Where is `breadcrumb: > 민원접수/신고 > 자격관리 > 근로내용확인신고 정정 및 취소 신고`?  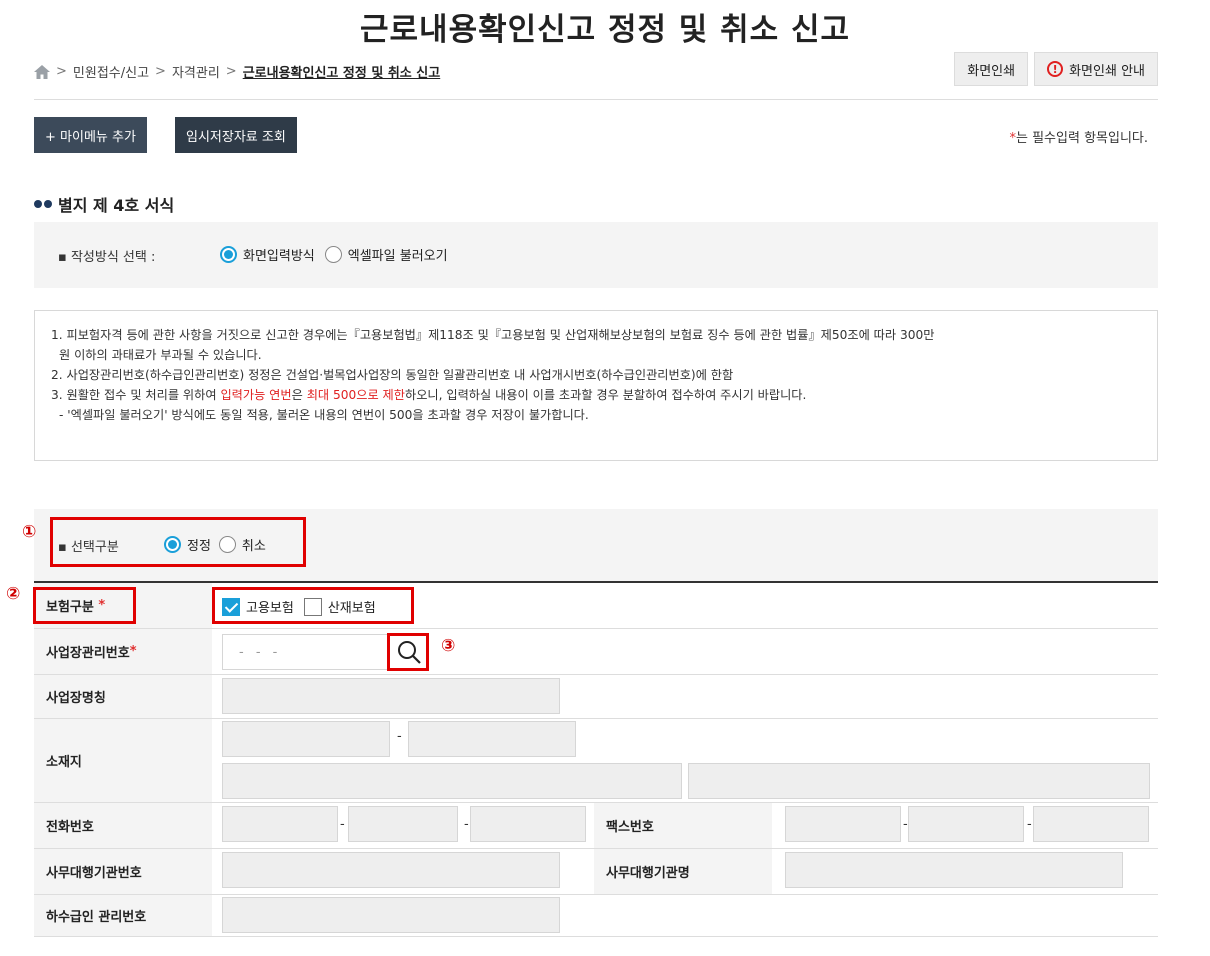
breadcrumb: > 민원접수/신고 > 자격관리 > 근로내용확인신고 정정 및 취소 신고 is located at coordinates (237, 71).